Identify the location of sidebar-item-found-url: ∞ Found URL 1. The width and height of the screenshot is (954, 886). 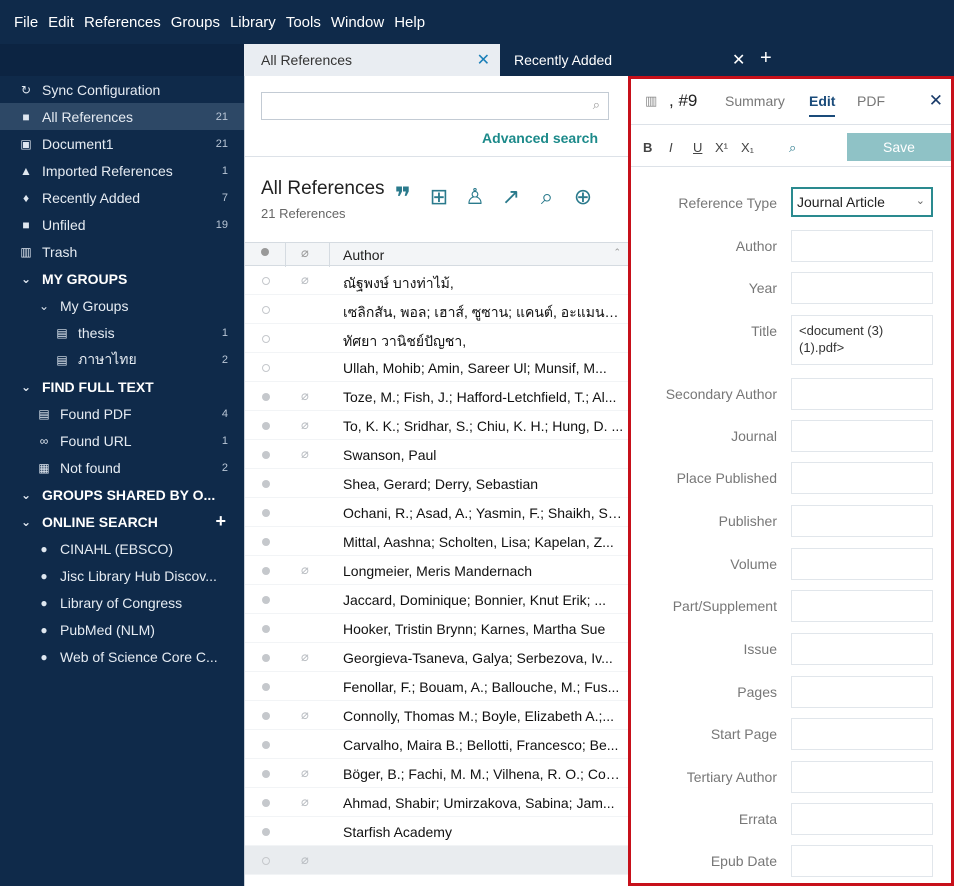
(122, 440).